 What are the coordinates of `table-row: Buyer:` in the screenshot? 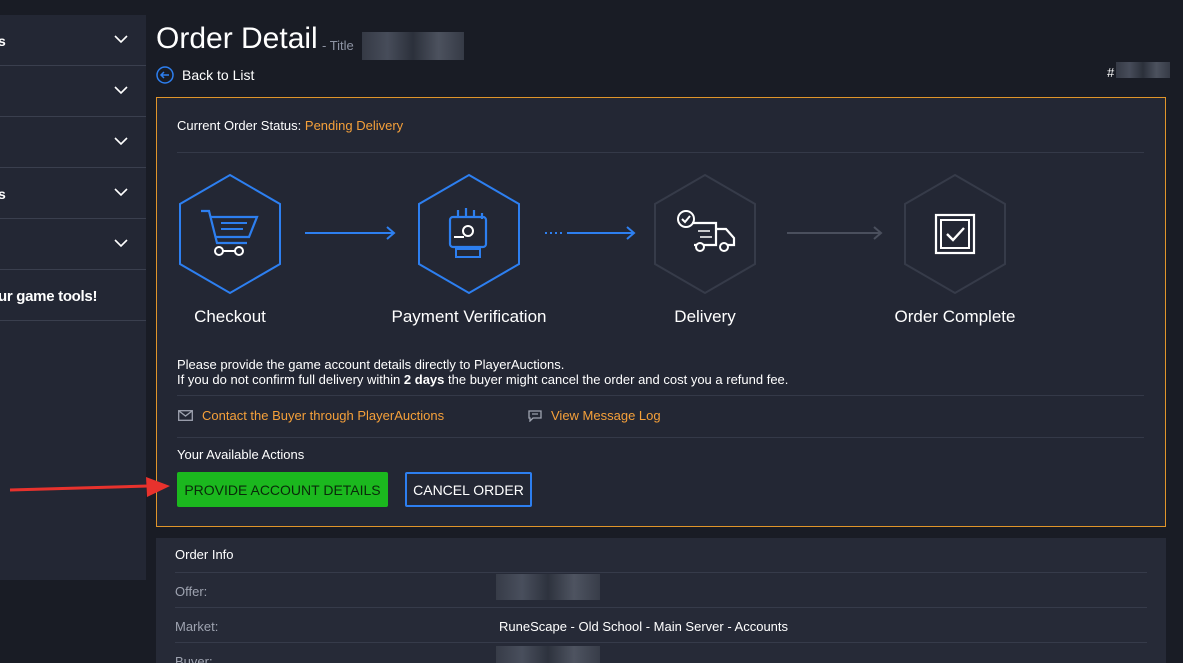 It's located at (661, 652).